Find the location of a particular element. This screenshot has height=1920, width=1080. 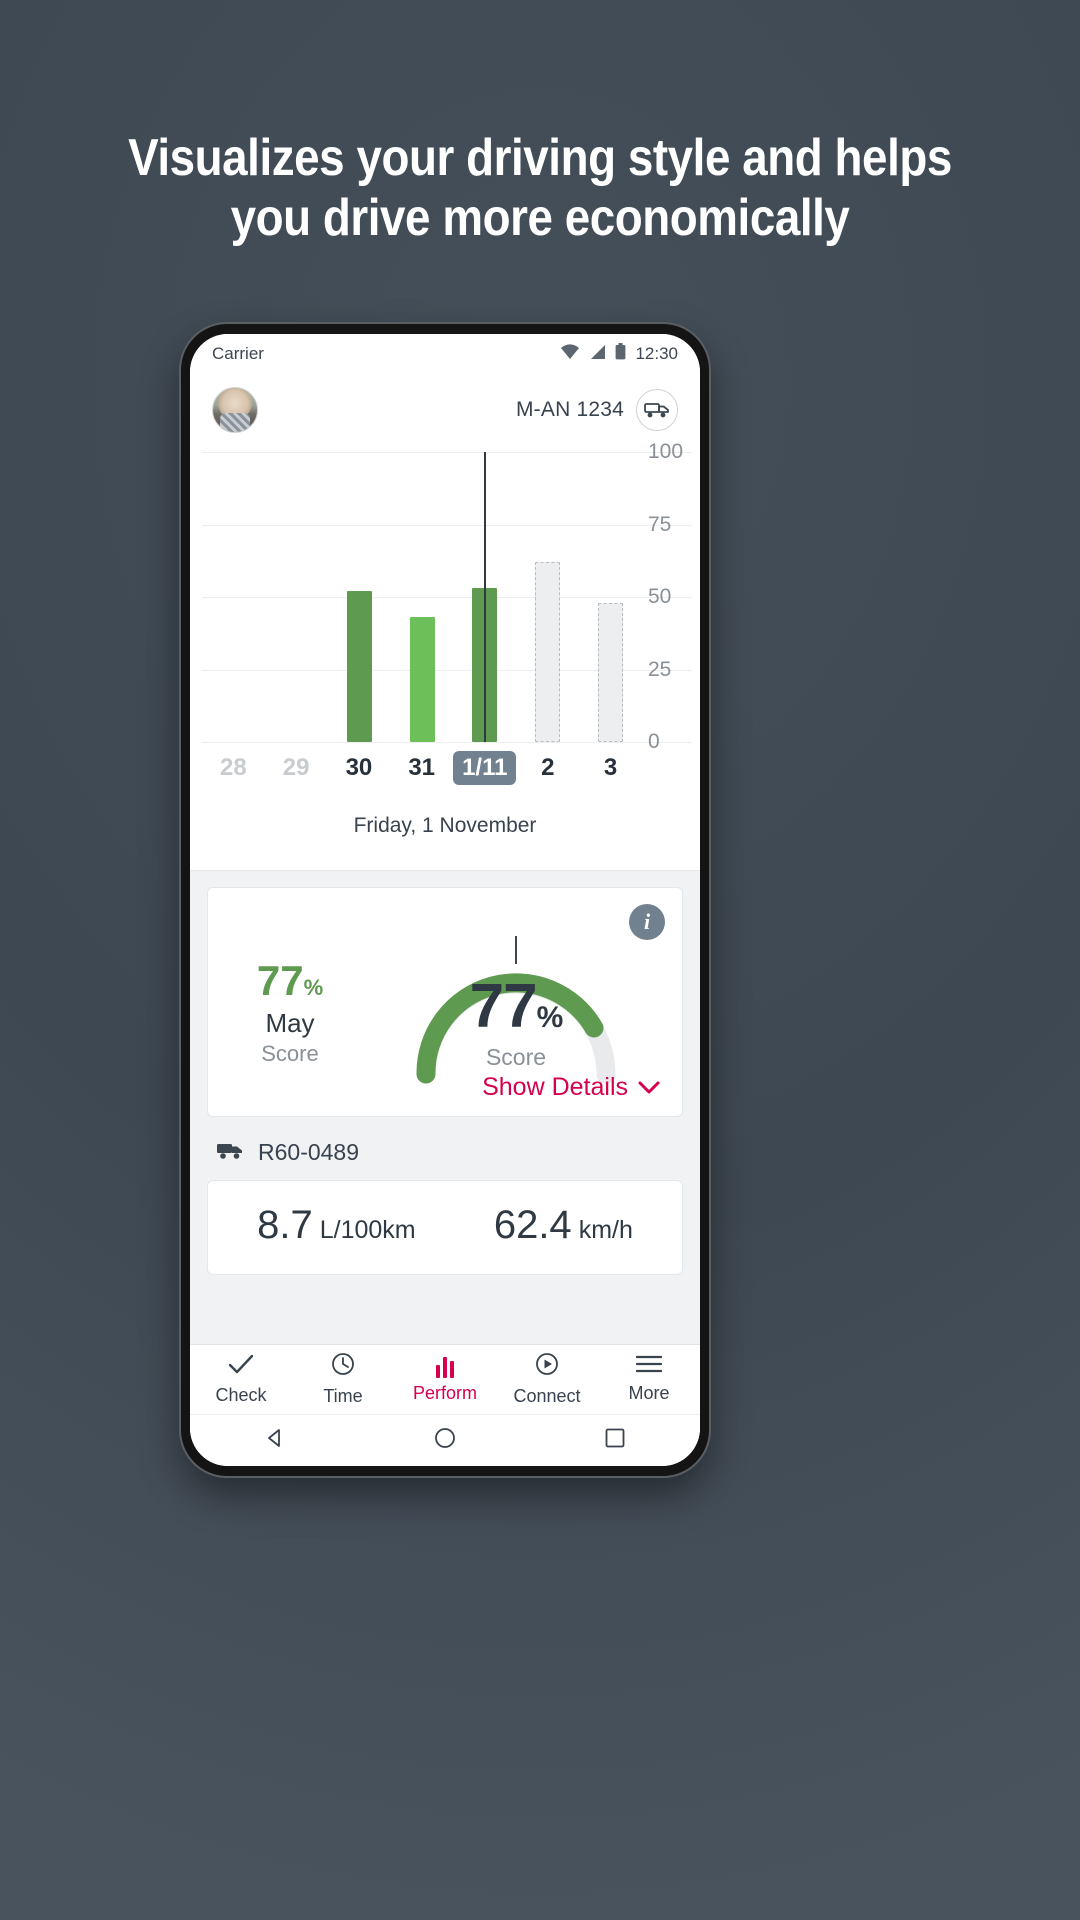

vehicle-label: R60-0489 is located at coordinates (309, 1152).